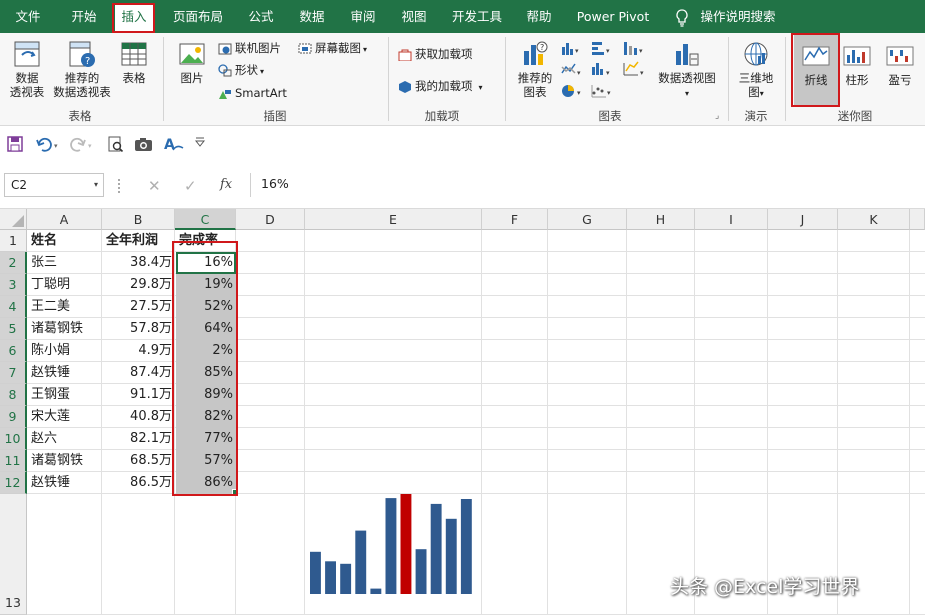 The image size is (925, 615). I want to click on tab-page-layout: 页面布局, so click(198, 16).